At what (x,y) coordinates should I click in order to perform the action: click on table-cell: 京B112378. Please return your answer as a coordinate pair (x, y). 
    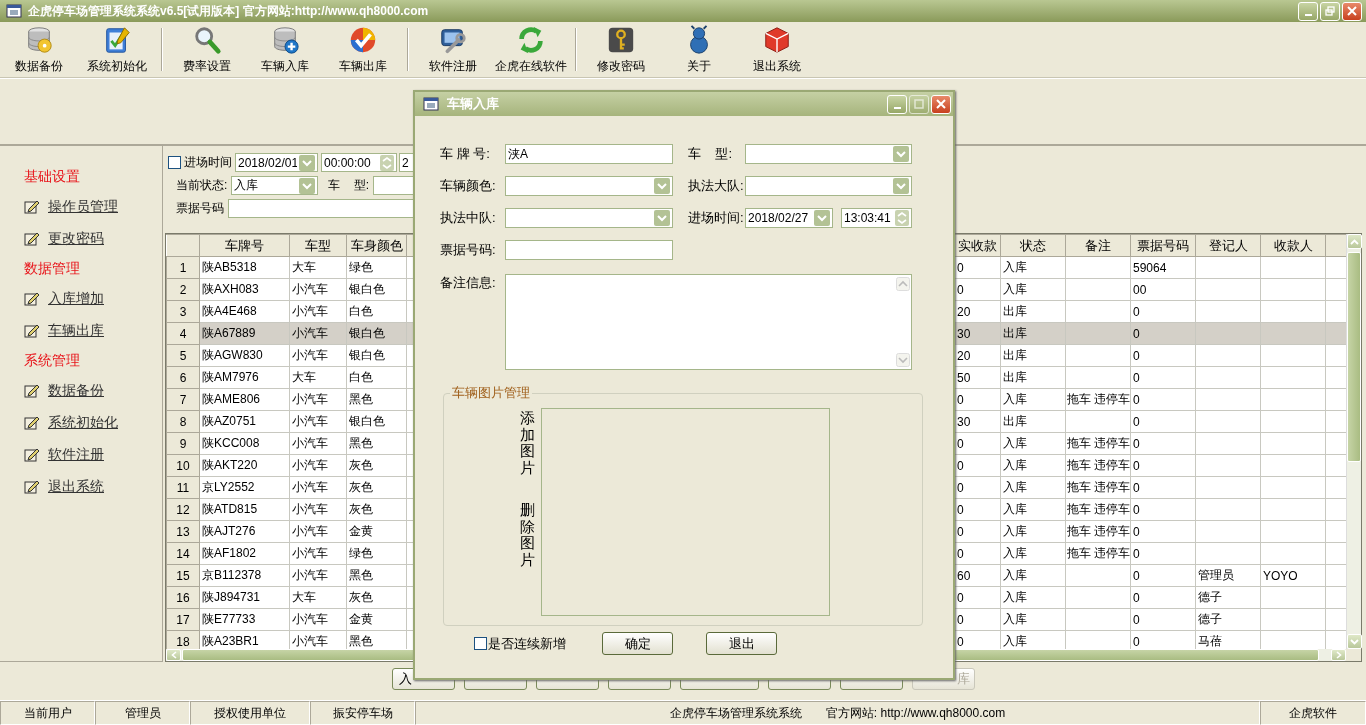
    Looking at the image, I should click on (244, 575).